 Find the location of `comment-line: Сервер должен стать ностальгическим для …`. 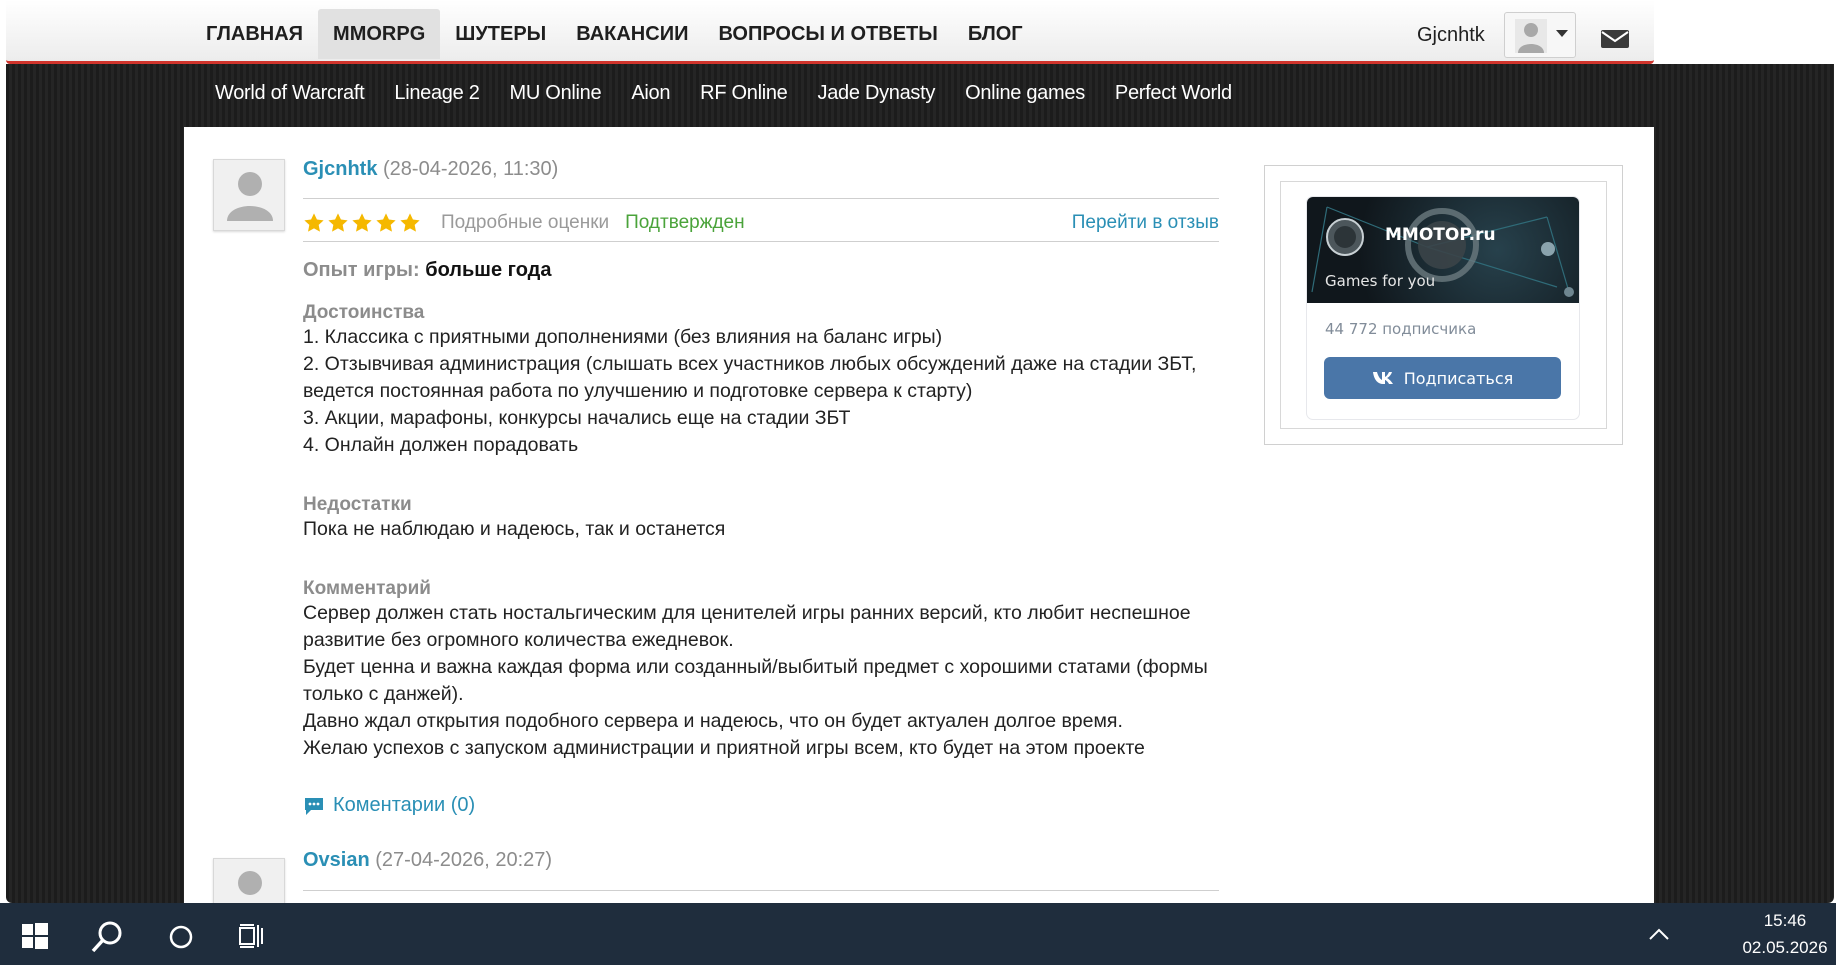

comment-line: Сервер должен стать ностальгическим для … is located at coordinates (747, 613).